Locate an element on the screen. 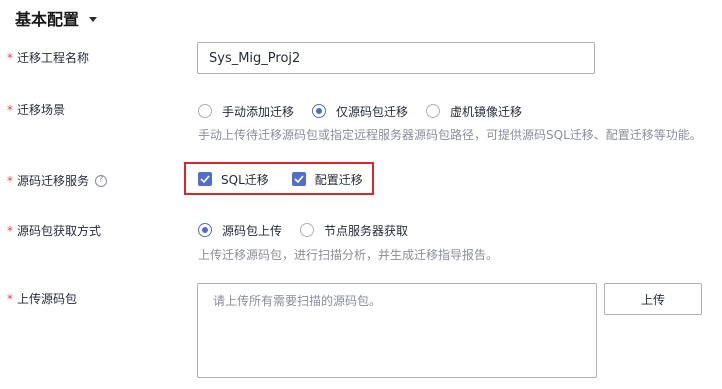  radio-label: 节点服务器获取 is located at coordinates (366, 230).